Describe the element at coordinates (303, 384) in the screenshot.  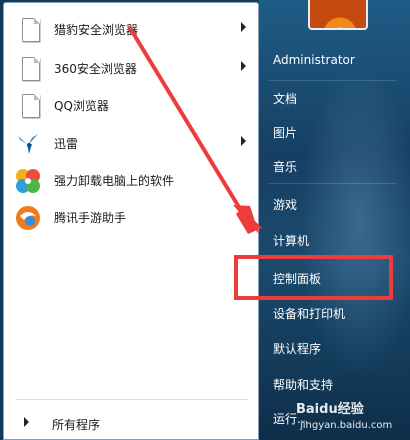
I see `right-item-help-support: 帮助和支持` at that location.